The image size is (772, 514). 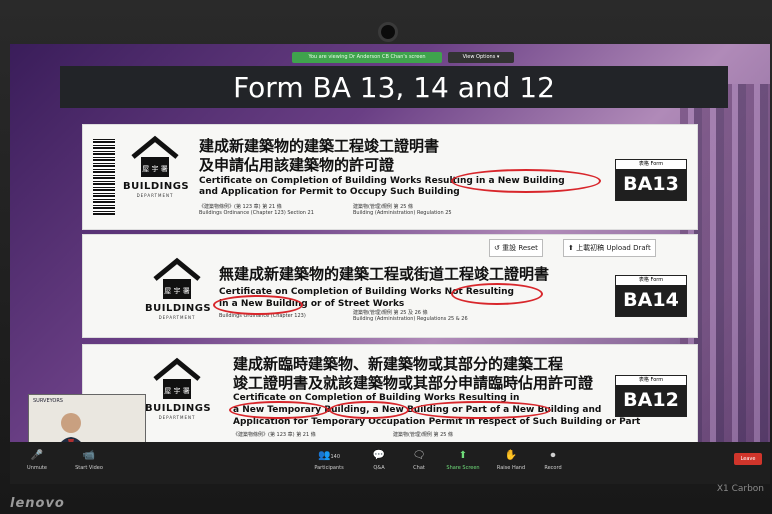 I want to click on chat-button: 🗨 Chat, so click(x=419, y=460).